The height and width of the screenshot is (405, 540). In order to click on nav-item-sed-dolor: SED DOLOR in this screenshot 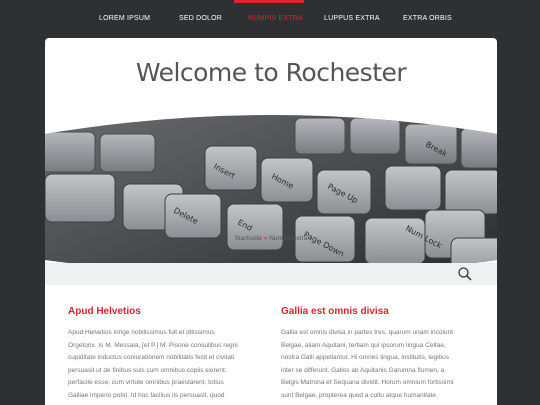, I will do `click(200, 18)`.